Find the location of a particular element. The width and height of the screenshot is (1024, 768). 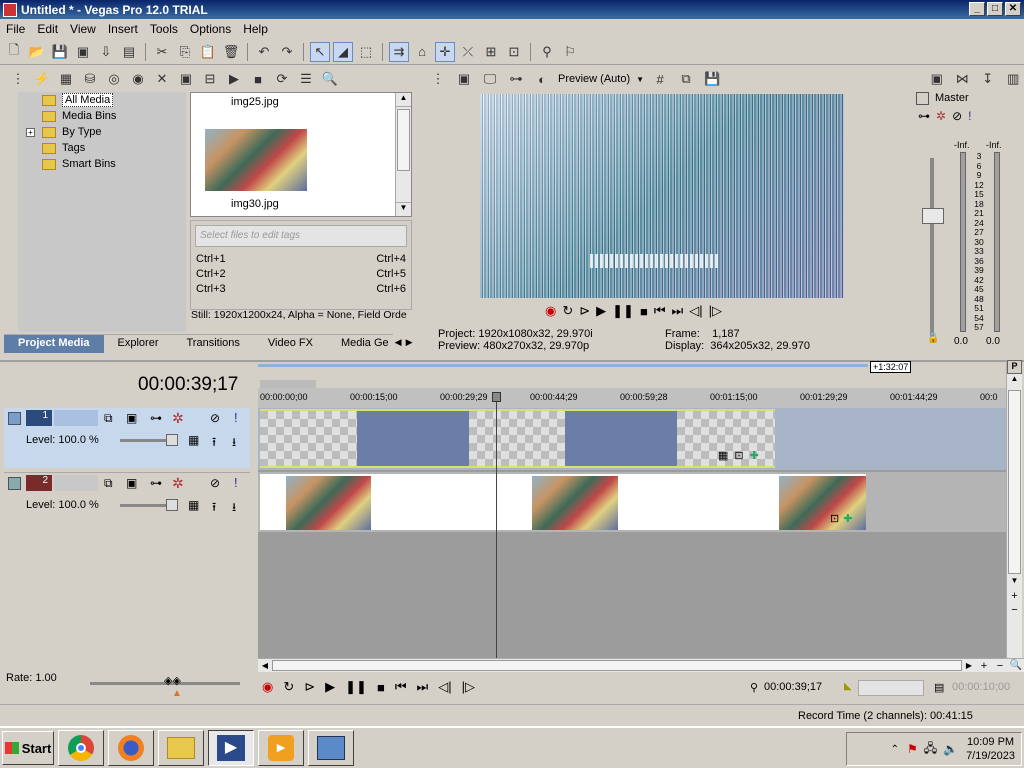

copy-snapshot-icon: ⧉ is located at coordinates (686, 79).